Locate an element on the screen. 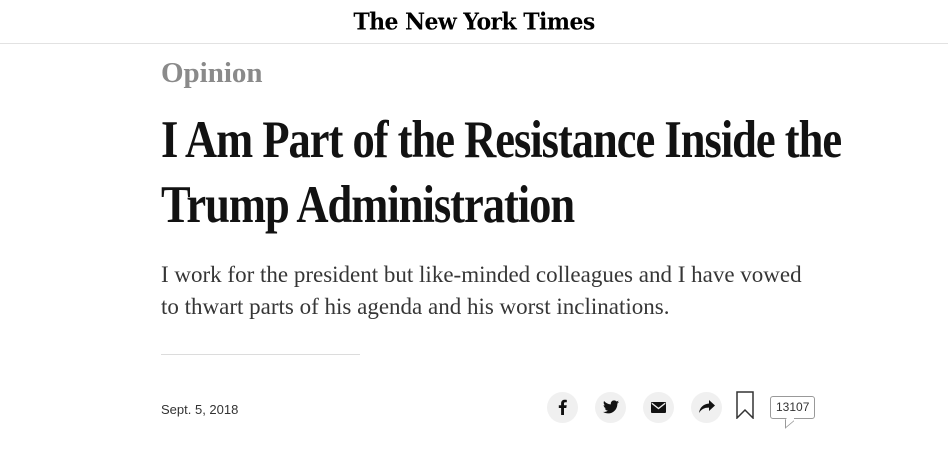 The image size is (948, 455). facebook-share-button is located at coordinates (562, 407).